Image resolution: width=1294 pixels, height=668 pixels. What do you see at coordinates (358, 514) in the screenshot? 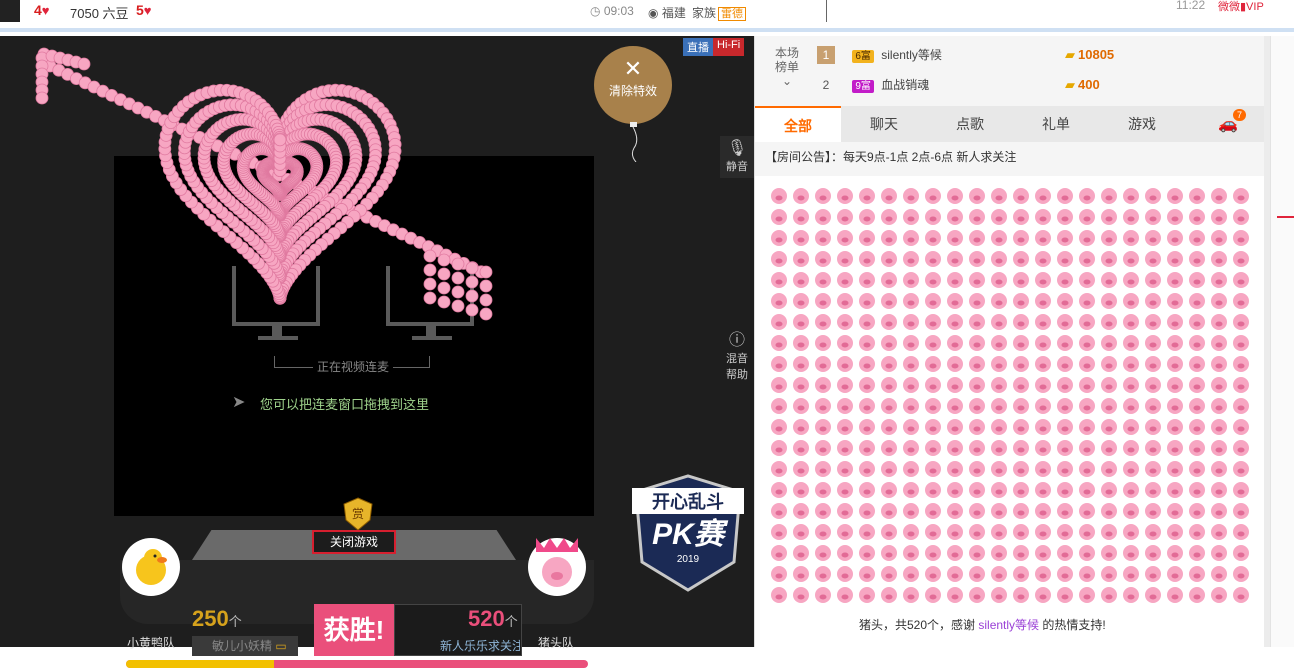
I see `reward-shield-icon: 赏` at bounding box center [358, 514].